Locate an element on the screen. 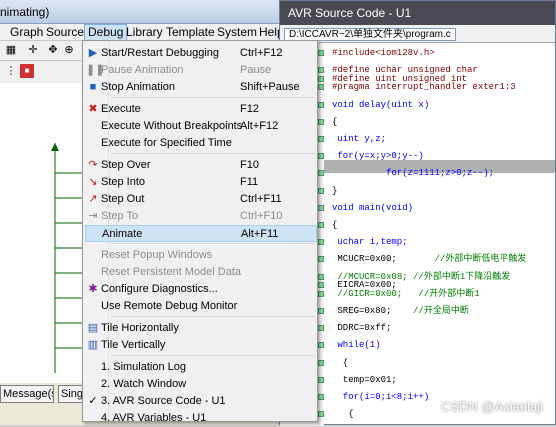  menu-graph: Graph is located at coordinates (26, 32).